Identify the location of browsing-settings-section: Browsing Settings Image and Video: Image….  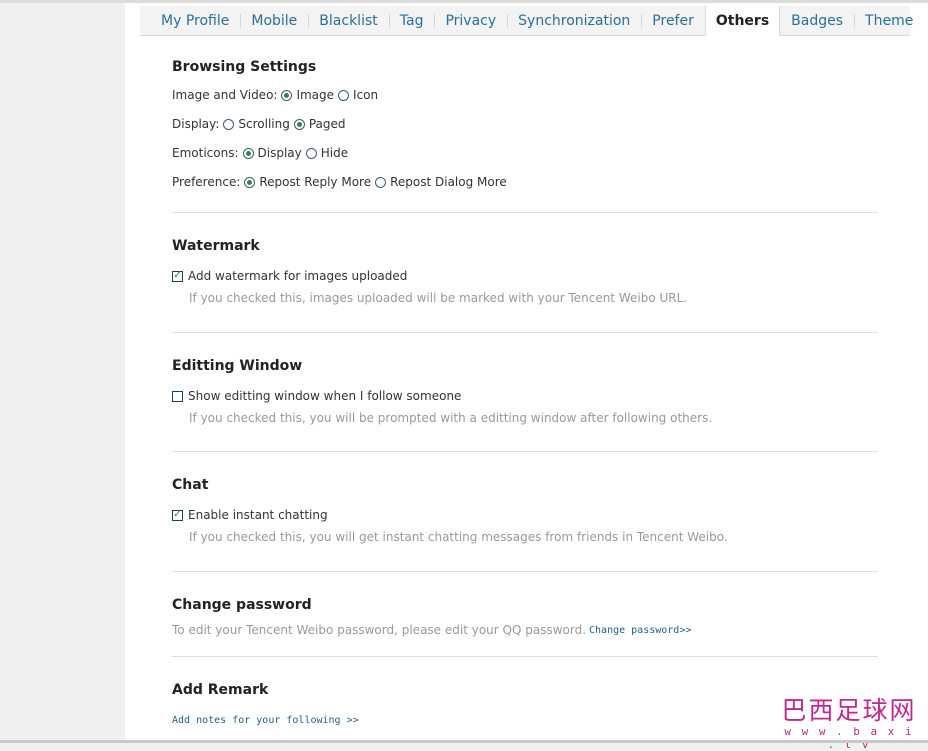
(525, 125).